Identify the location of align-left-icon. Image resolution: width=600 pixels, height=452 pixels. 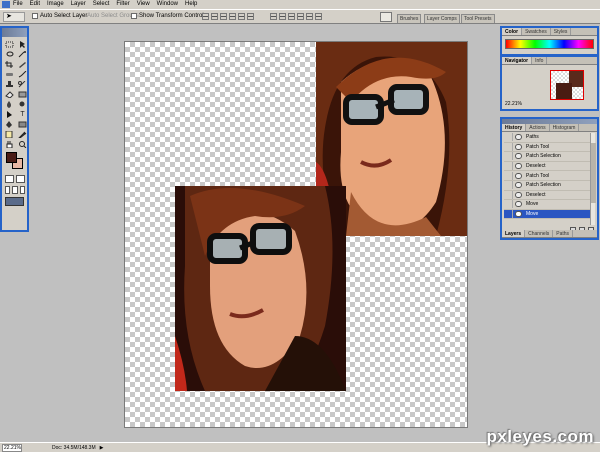
(232, 16).